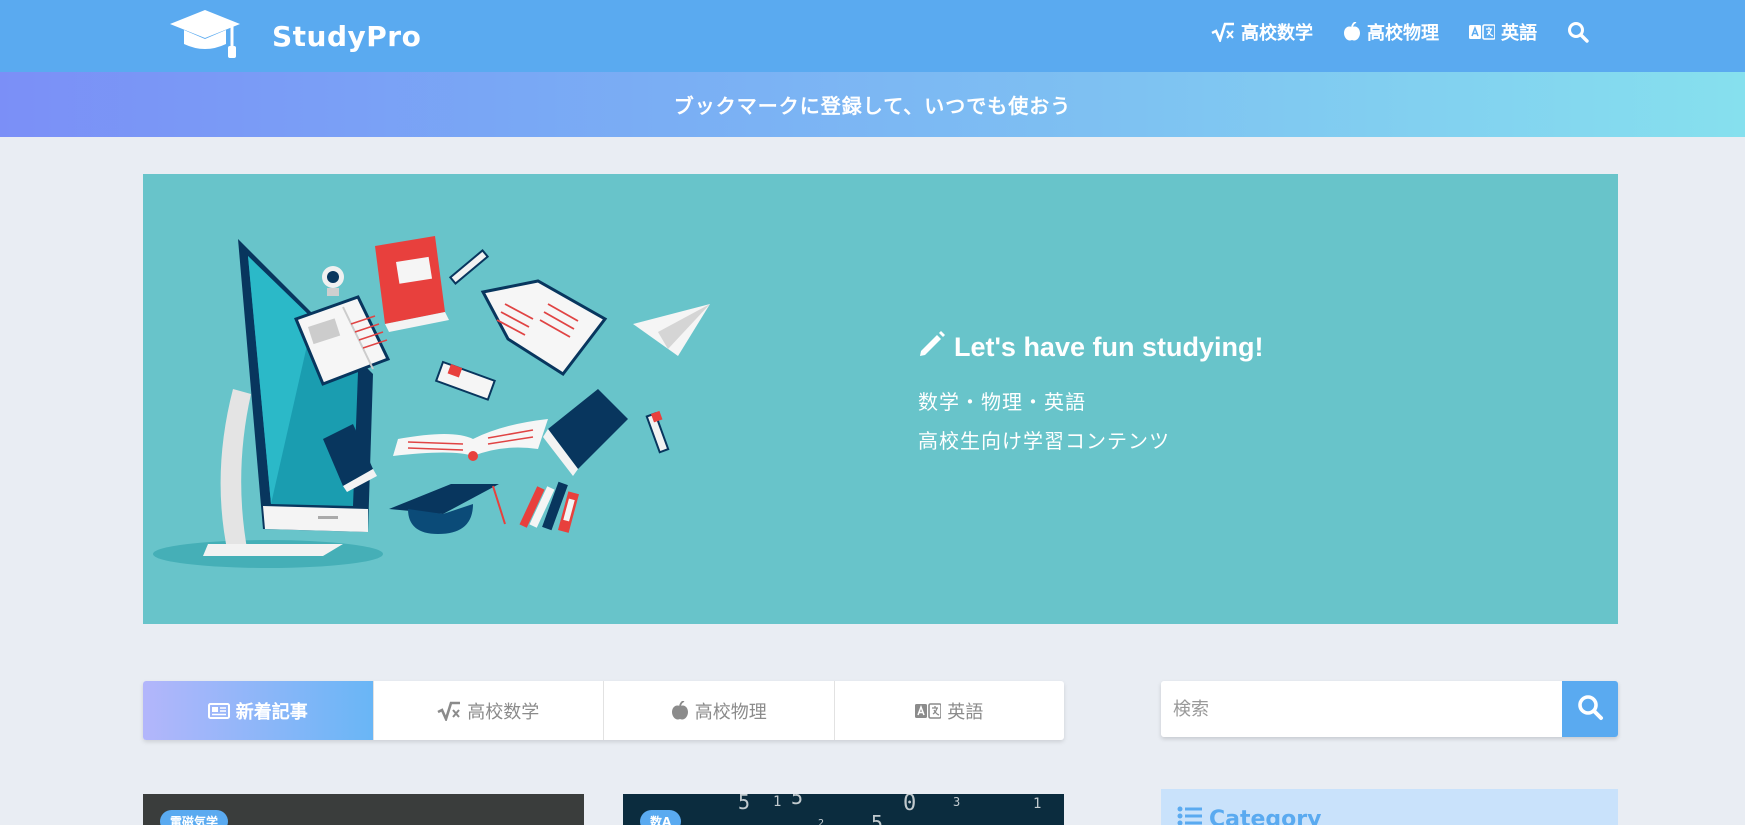  What do you see at coordinates (503, 712) in the screenshot?
I see `tab-label: 高校数学` at bounding box center [503, 712].